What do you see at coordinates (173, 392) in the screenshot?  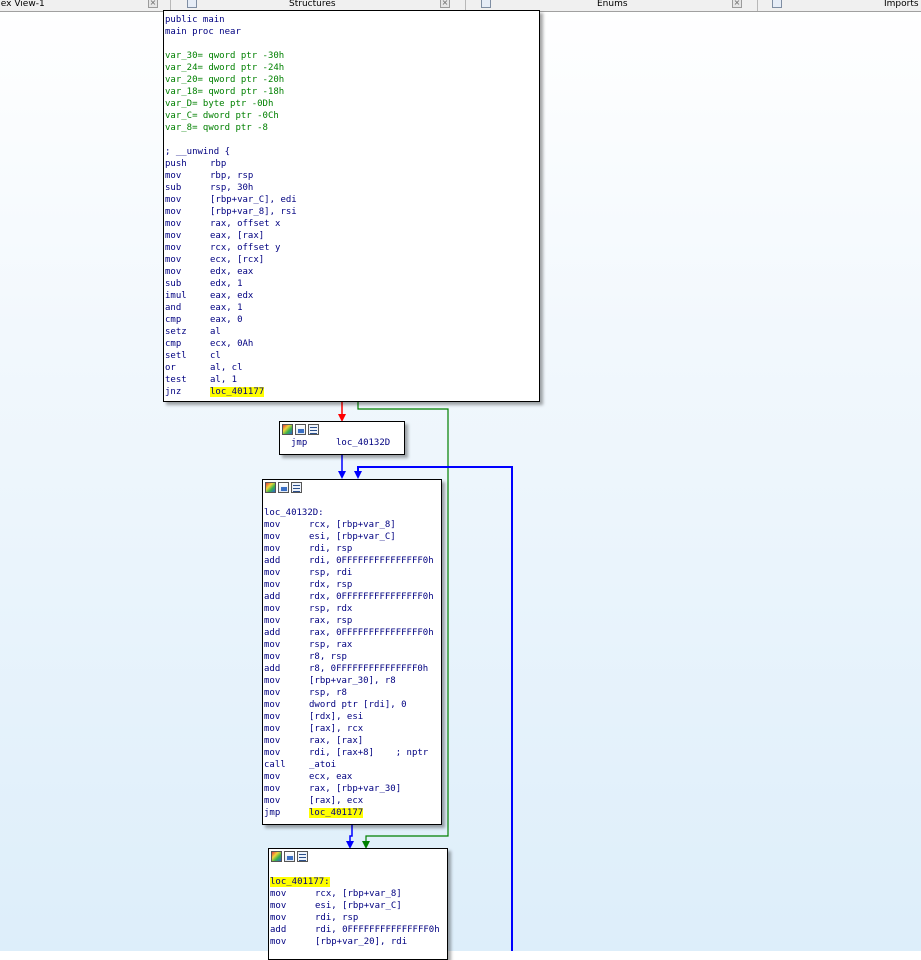 I see `asm-mnemonic: jnz` at bounding box center [173, 392].